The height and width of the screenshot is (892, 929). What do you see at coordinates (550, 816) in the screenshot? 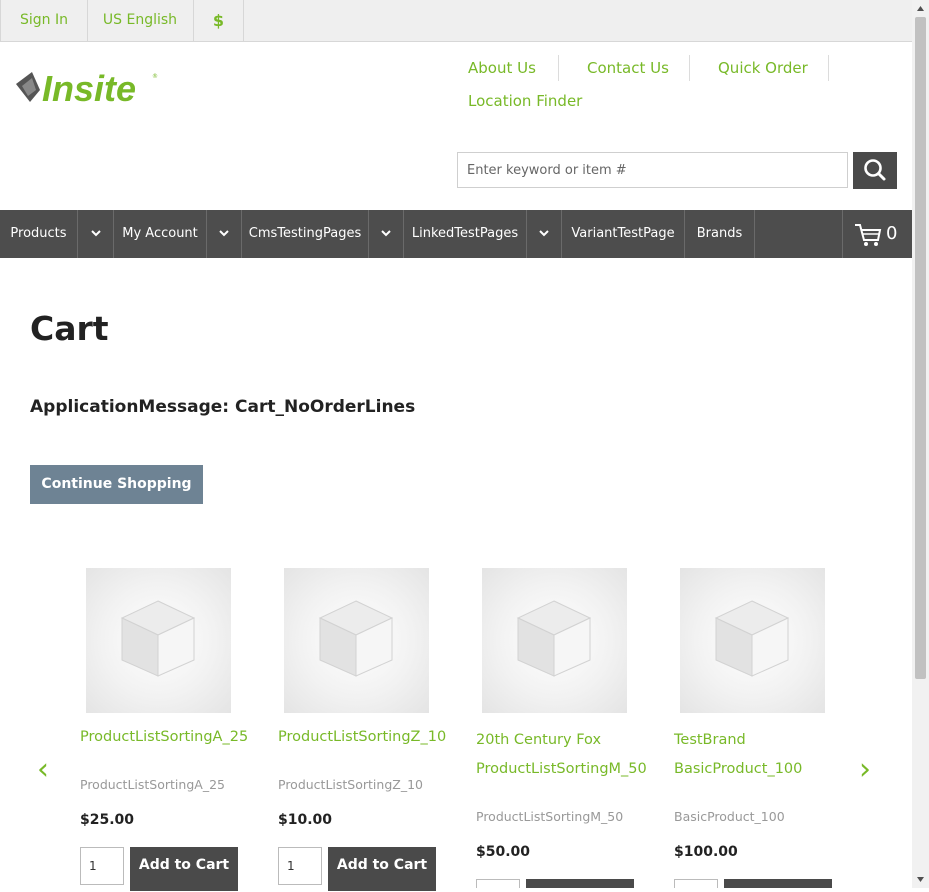
I see `product-sku: ProductListSortingM_50` at bounding box center [550, 816].